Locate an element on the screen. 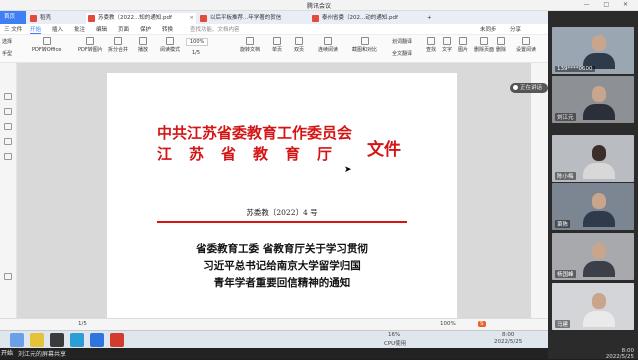  participant-video: 萧陈 is located at coordinates (593, 206).